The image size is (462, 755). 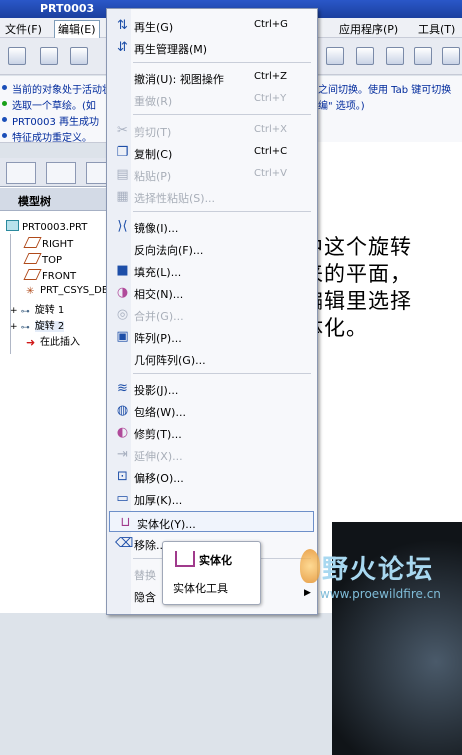 What do you see at coordinates (122, 314) in the screenshot?
I see `merge-icon: ◎` at bounding box center [122, 314].